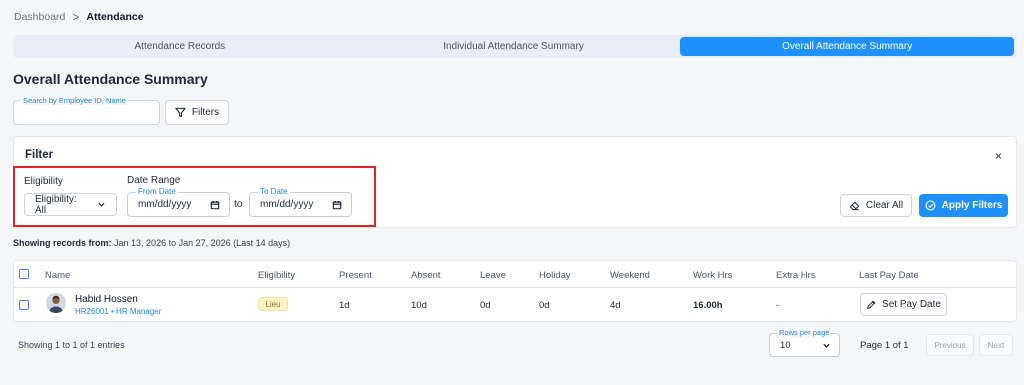  What do you see at coordinates (930, 205) in the screenshot?
I see `check-circle-icon` at bounding box center [930, 205].